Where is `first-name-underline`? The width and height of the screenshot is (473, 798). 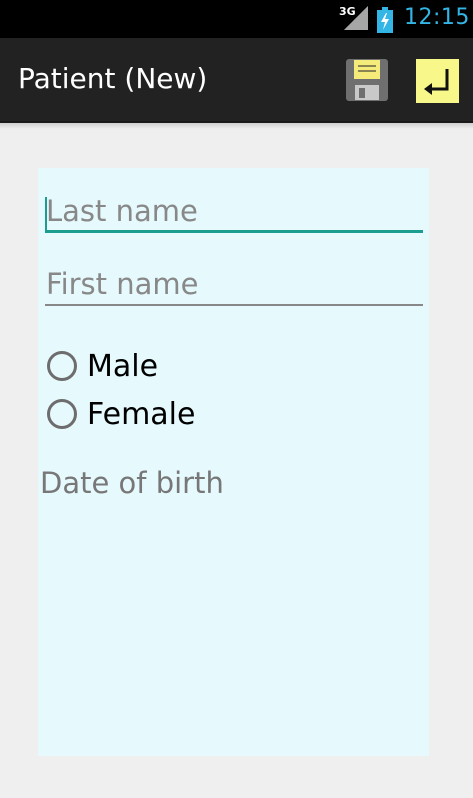 first-name-underline is located at coordinates (234, 305).